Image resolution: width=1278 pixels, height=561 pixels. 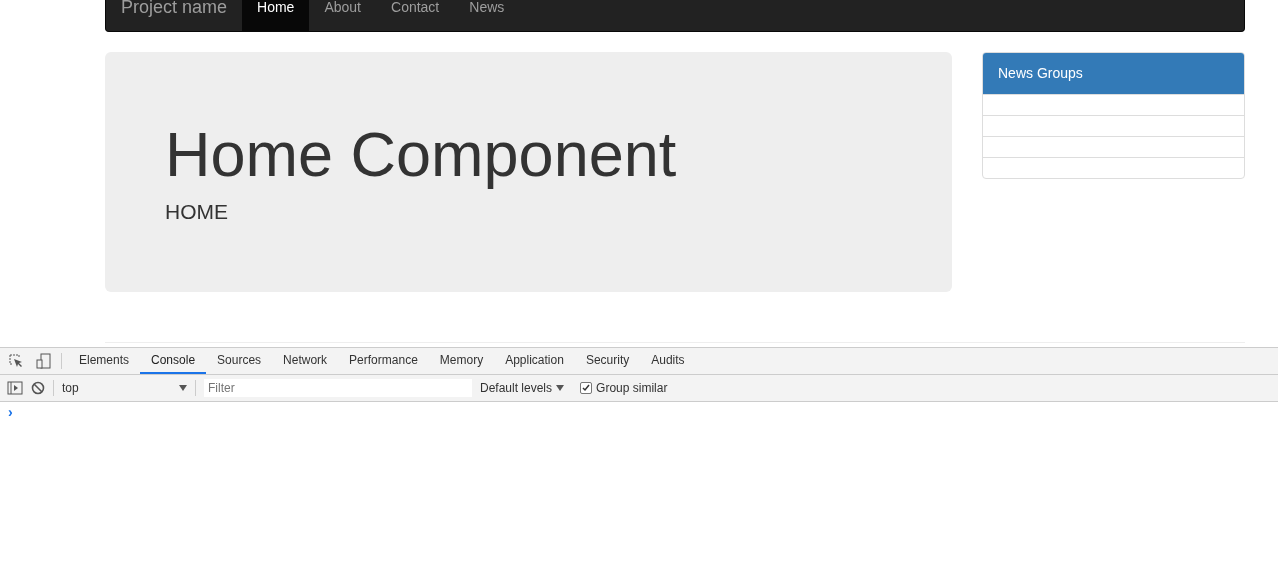 What do you see at coordinates (668, 361) in the screenshot?
I see `devtools-tab: Audits` at bounding box center [668, 361].